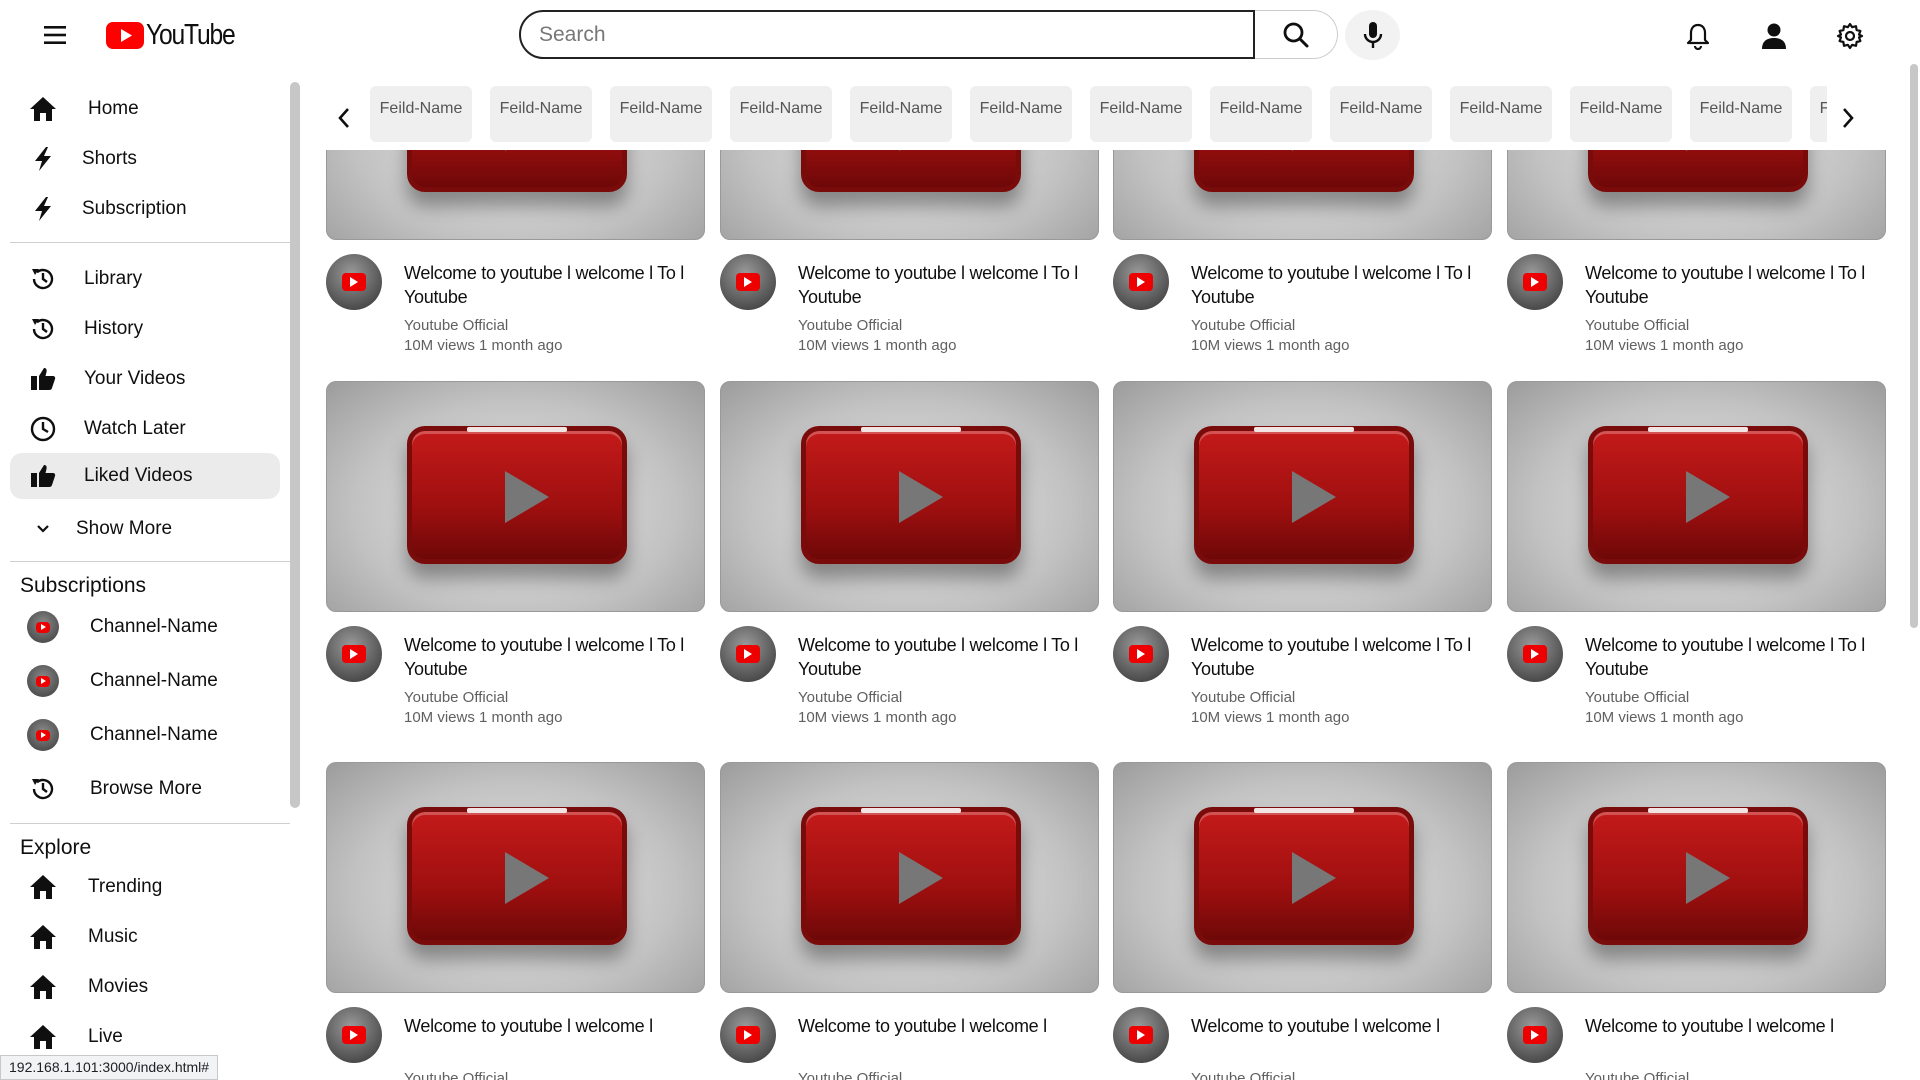 The width and height of the screenshot is (1920, 1080). Describe the element at coordinates (145, 937) in the screenshot. I see `sidebar-item-music: Music` at that location.